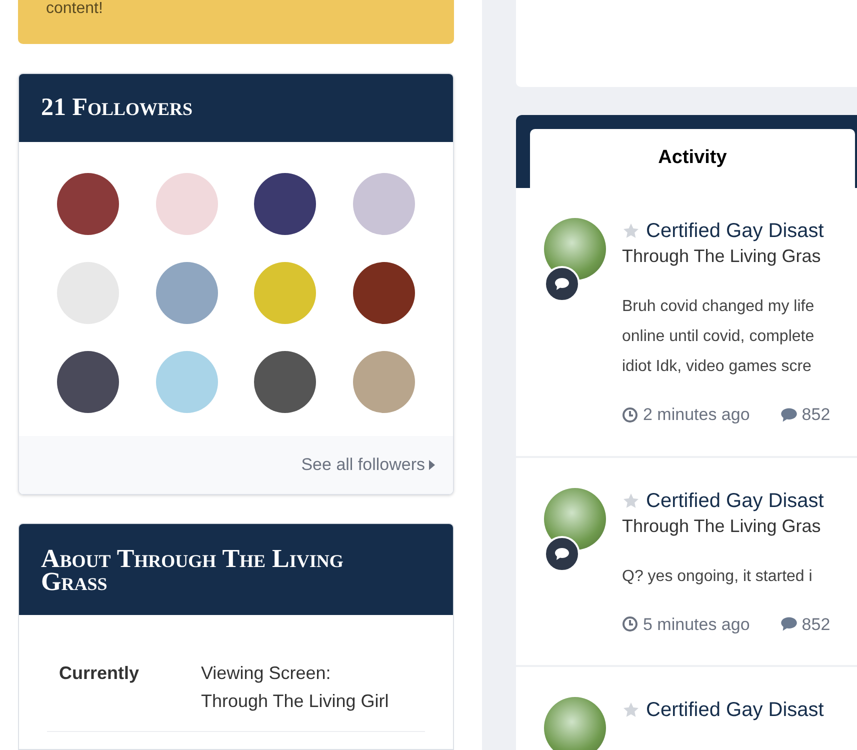 The width and height of the screenshot is (857, 750). I want to click on field-value: Viewing Screen: Through The Living Girl, so click(295, 687).